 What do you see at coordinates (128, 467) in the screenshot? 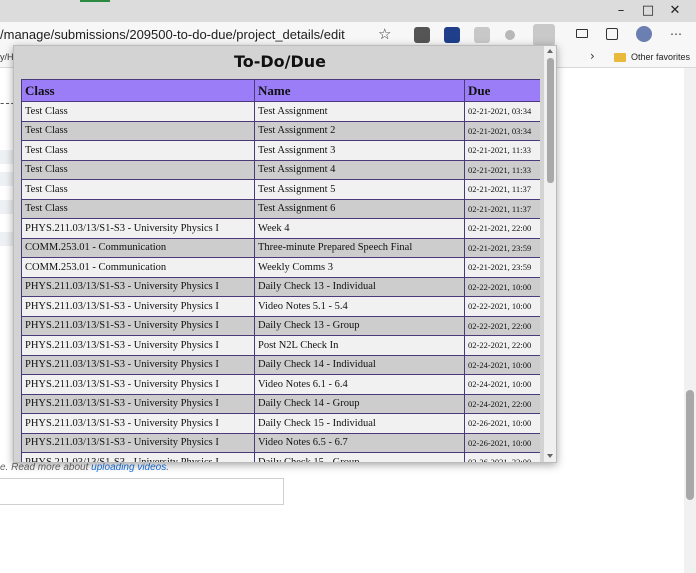
I see `uploading-videos-link: uploading videos` at bounding box center [128, 467].